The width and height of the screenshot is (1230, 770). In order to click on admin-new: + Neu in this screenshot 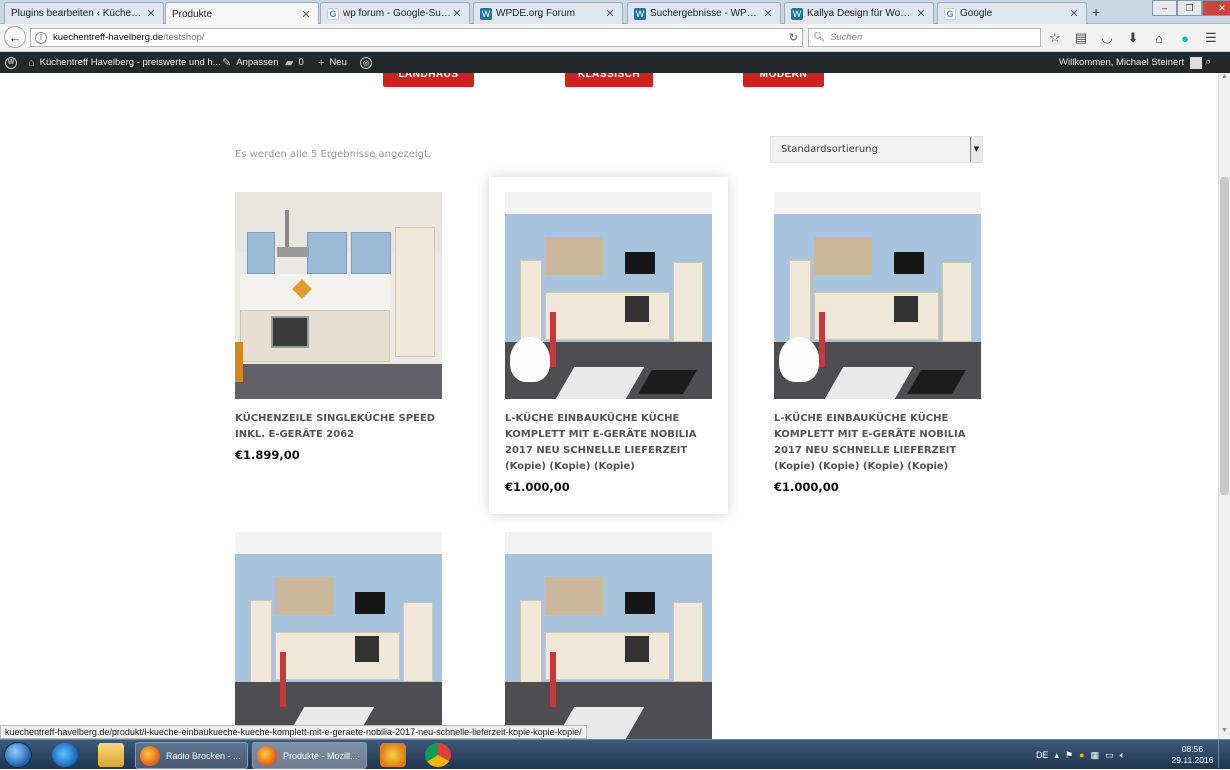, I will do `click(332, 62)`.